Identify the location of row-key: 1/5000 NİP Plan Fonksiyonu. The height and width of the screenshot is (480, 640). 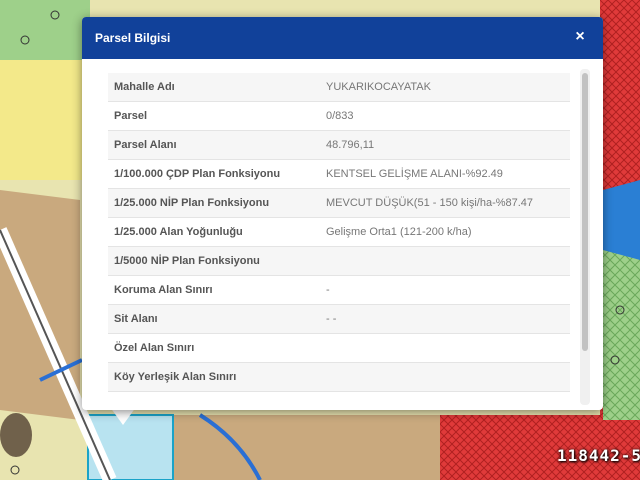
(214, 261).